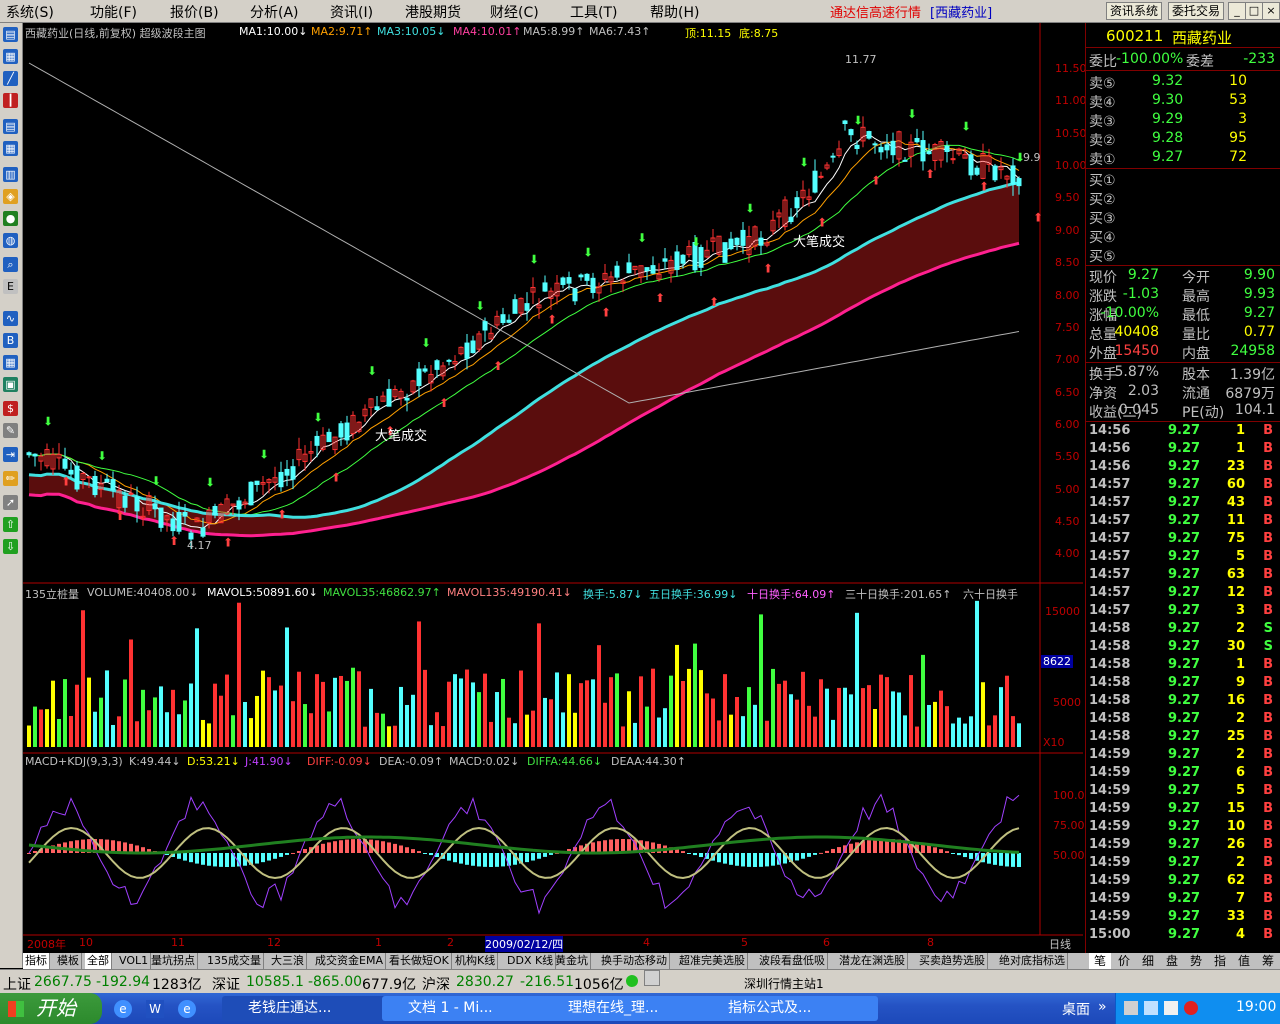 The height and width of the screenshot is (1024, 1280). I want to click on tab-price: 价, so click(1124, 961).